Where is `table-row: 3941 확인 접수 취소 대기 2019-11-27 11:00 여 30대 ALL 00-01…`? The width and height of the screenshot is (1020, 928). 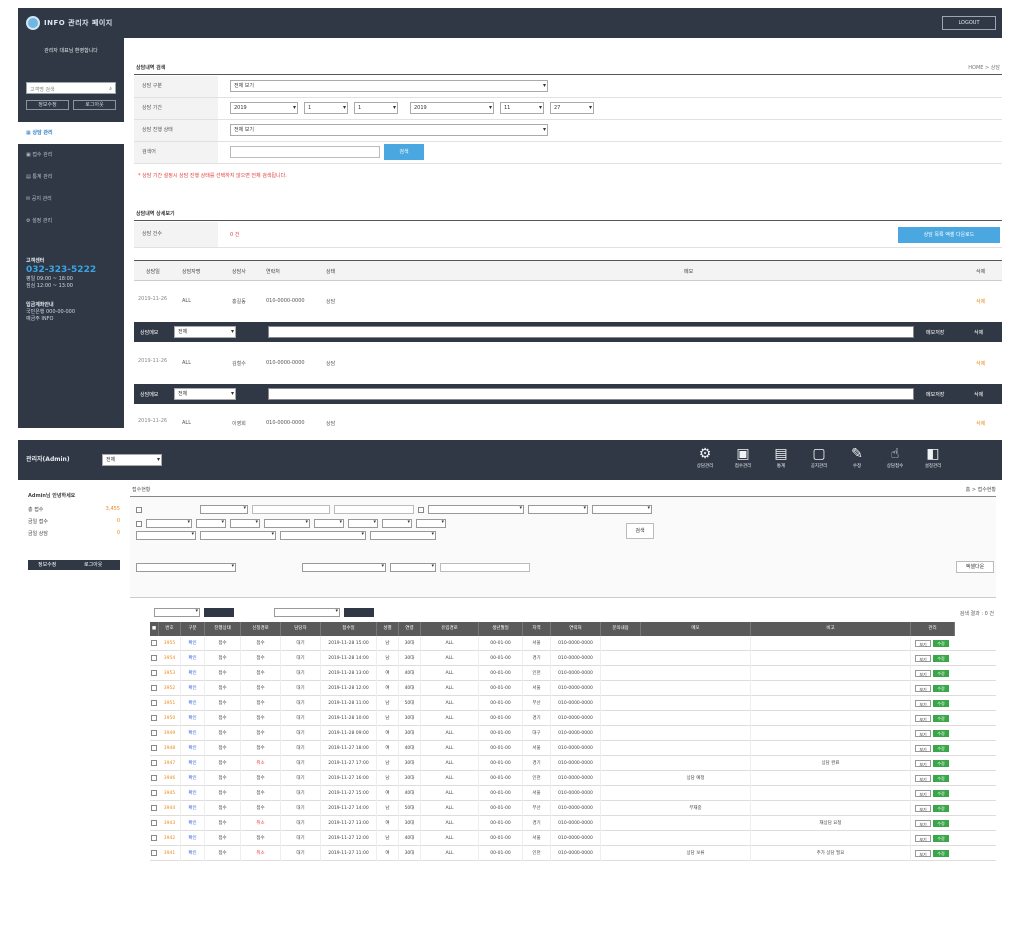
table-row: 3941 확인 접수 취소 대기 2019-11-27 11:00 여 30대 ALL 00-01… is located at coordinates (573, 853).